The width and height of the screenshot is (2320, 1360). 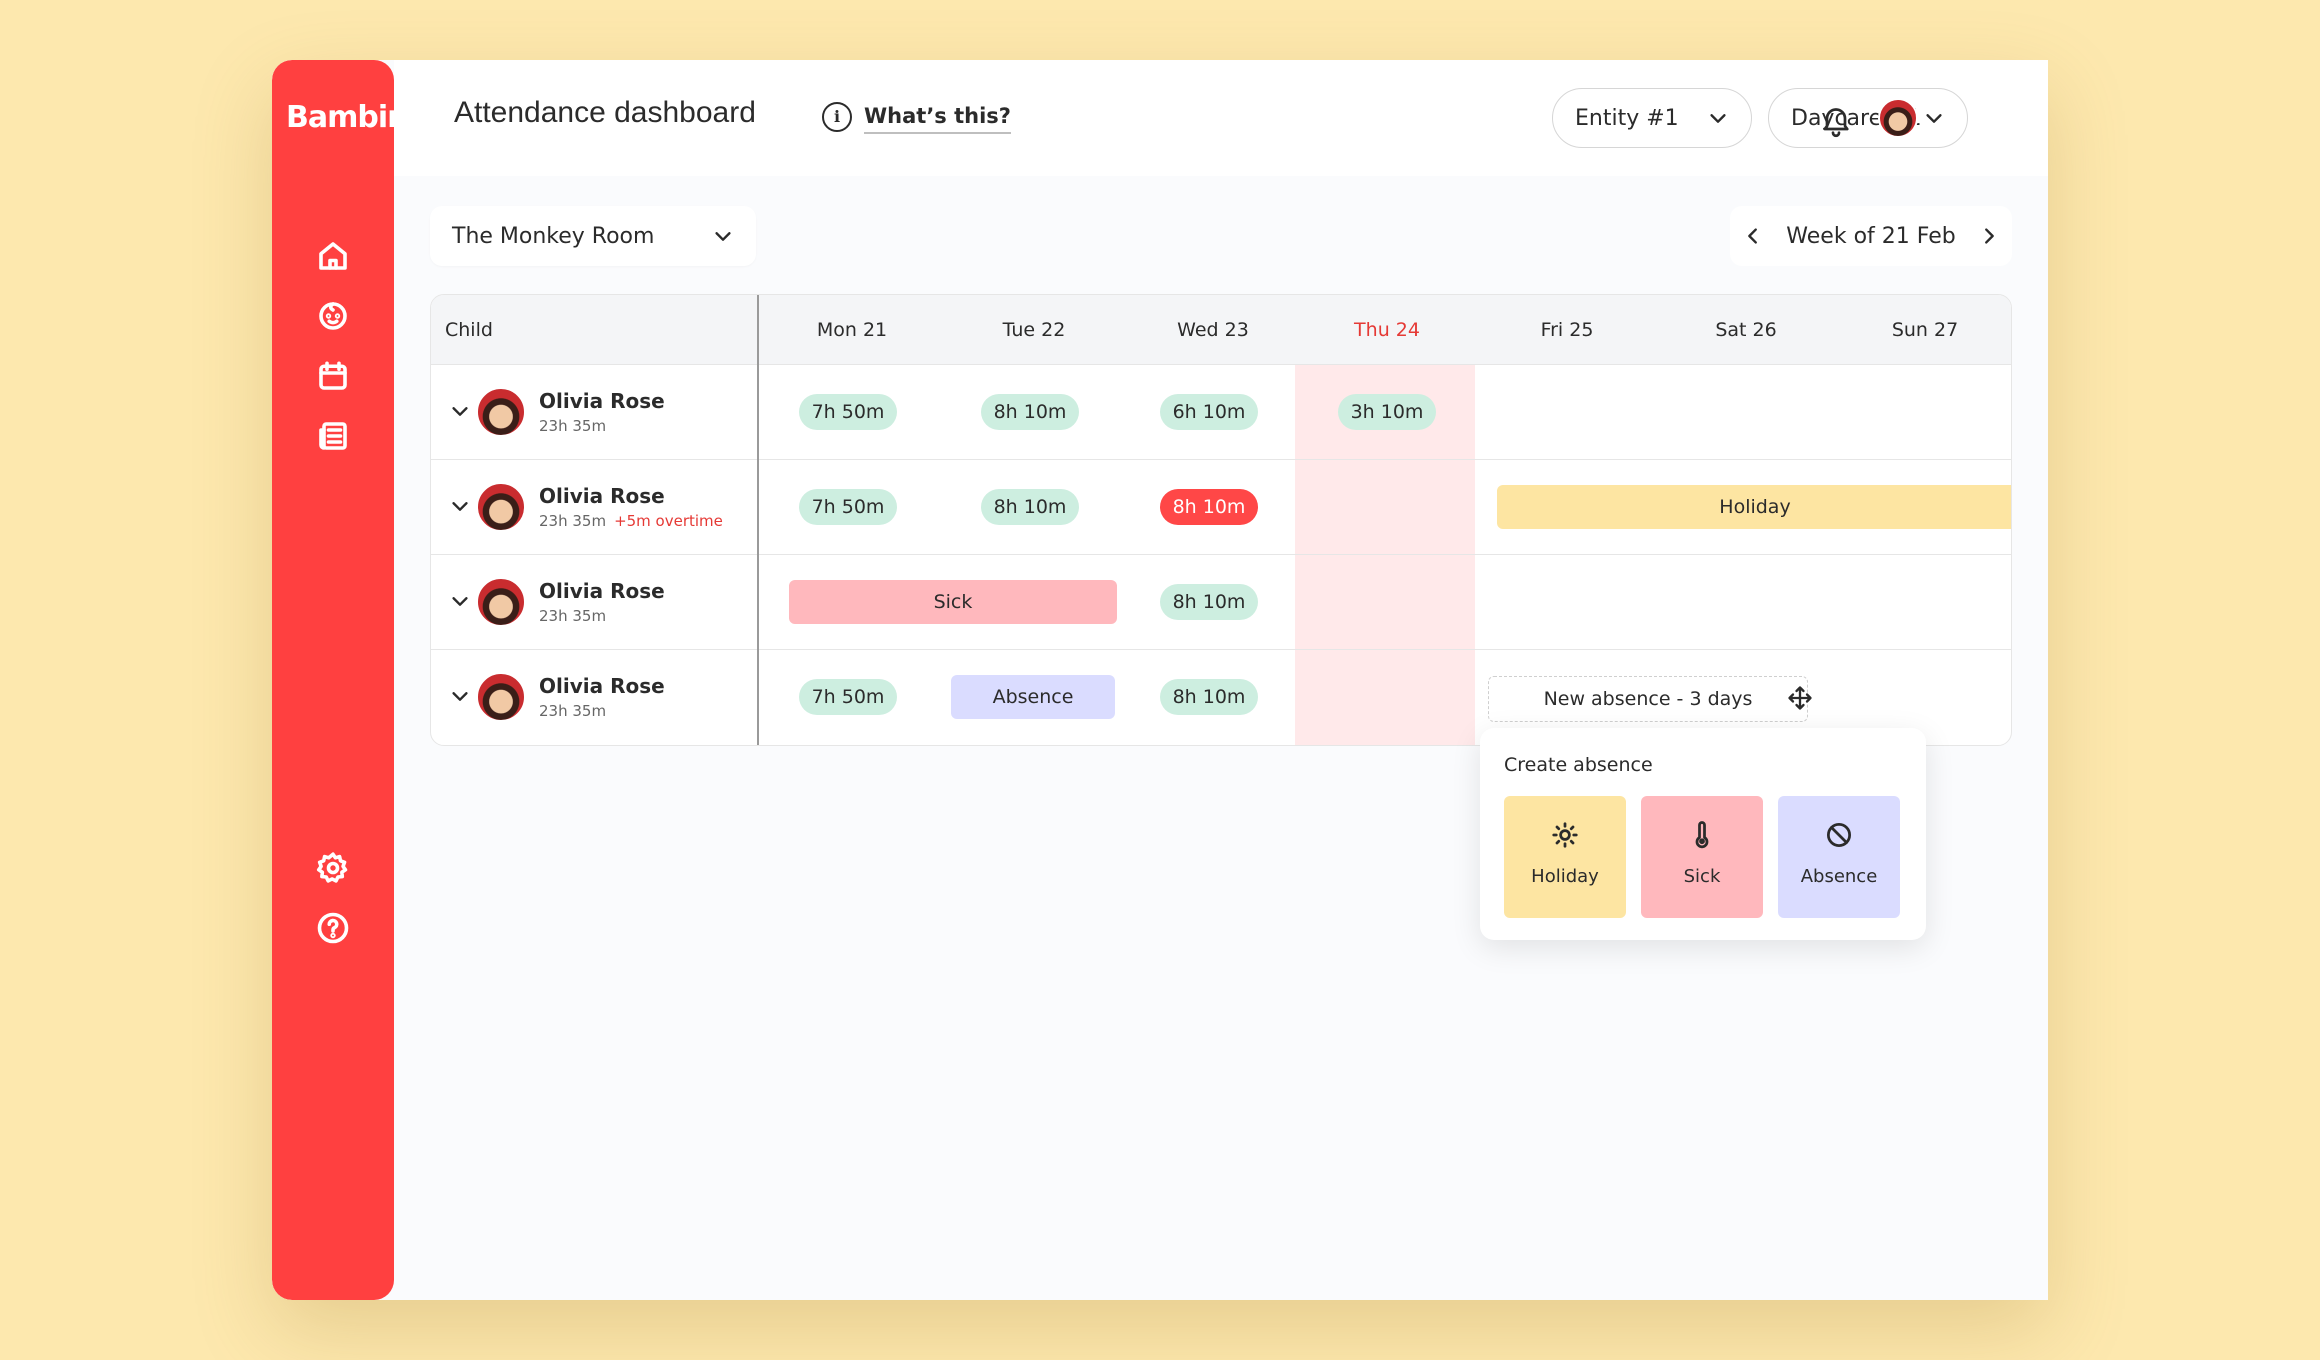 I want to click on help-icon, so click(x=333, y=928).